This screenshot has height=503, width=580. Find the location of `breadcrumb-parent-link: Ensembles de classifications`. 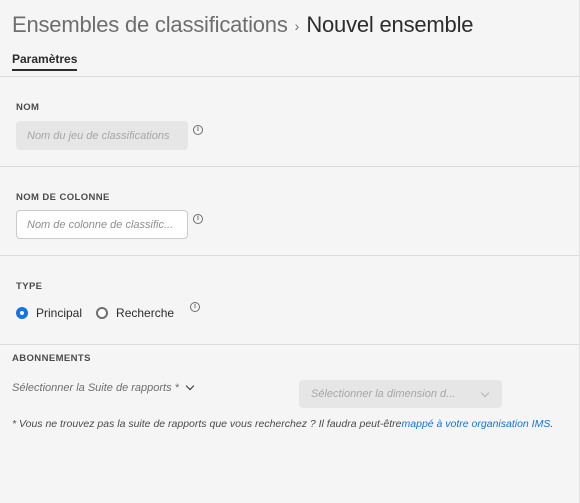

breadcrumb-parent-link: Ensembles de classifications is located at coordinates (150, 25).